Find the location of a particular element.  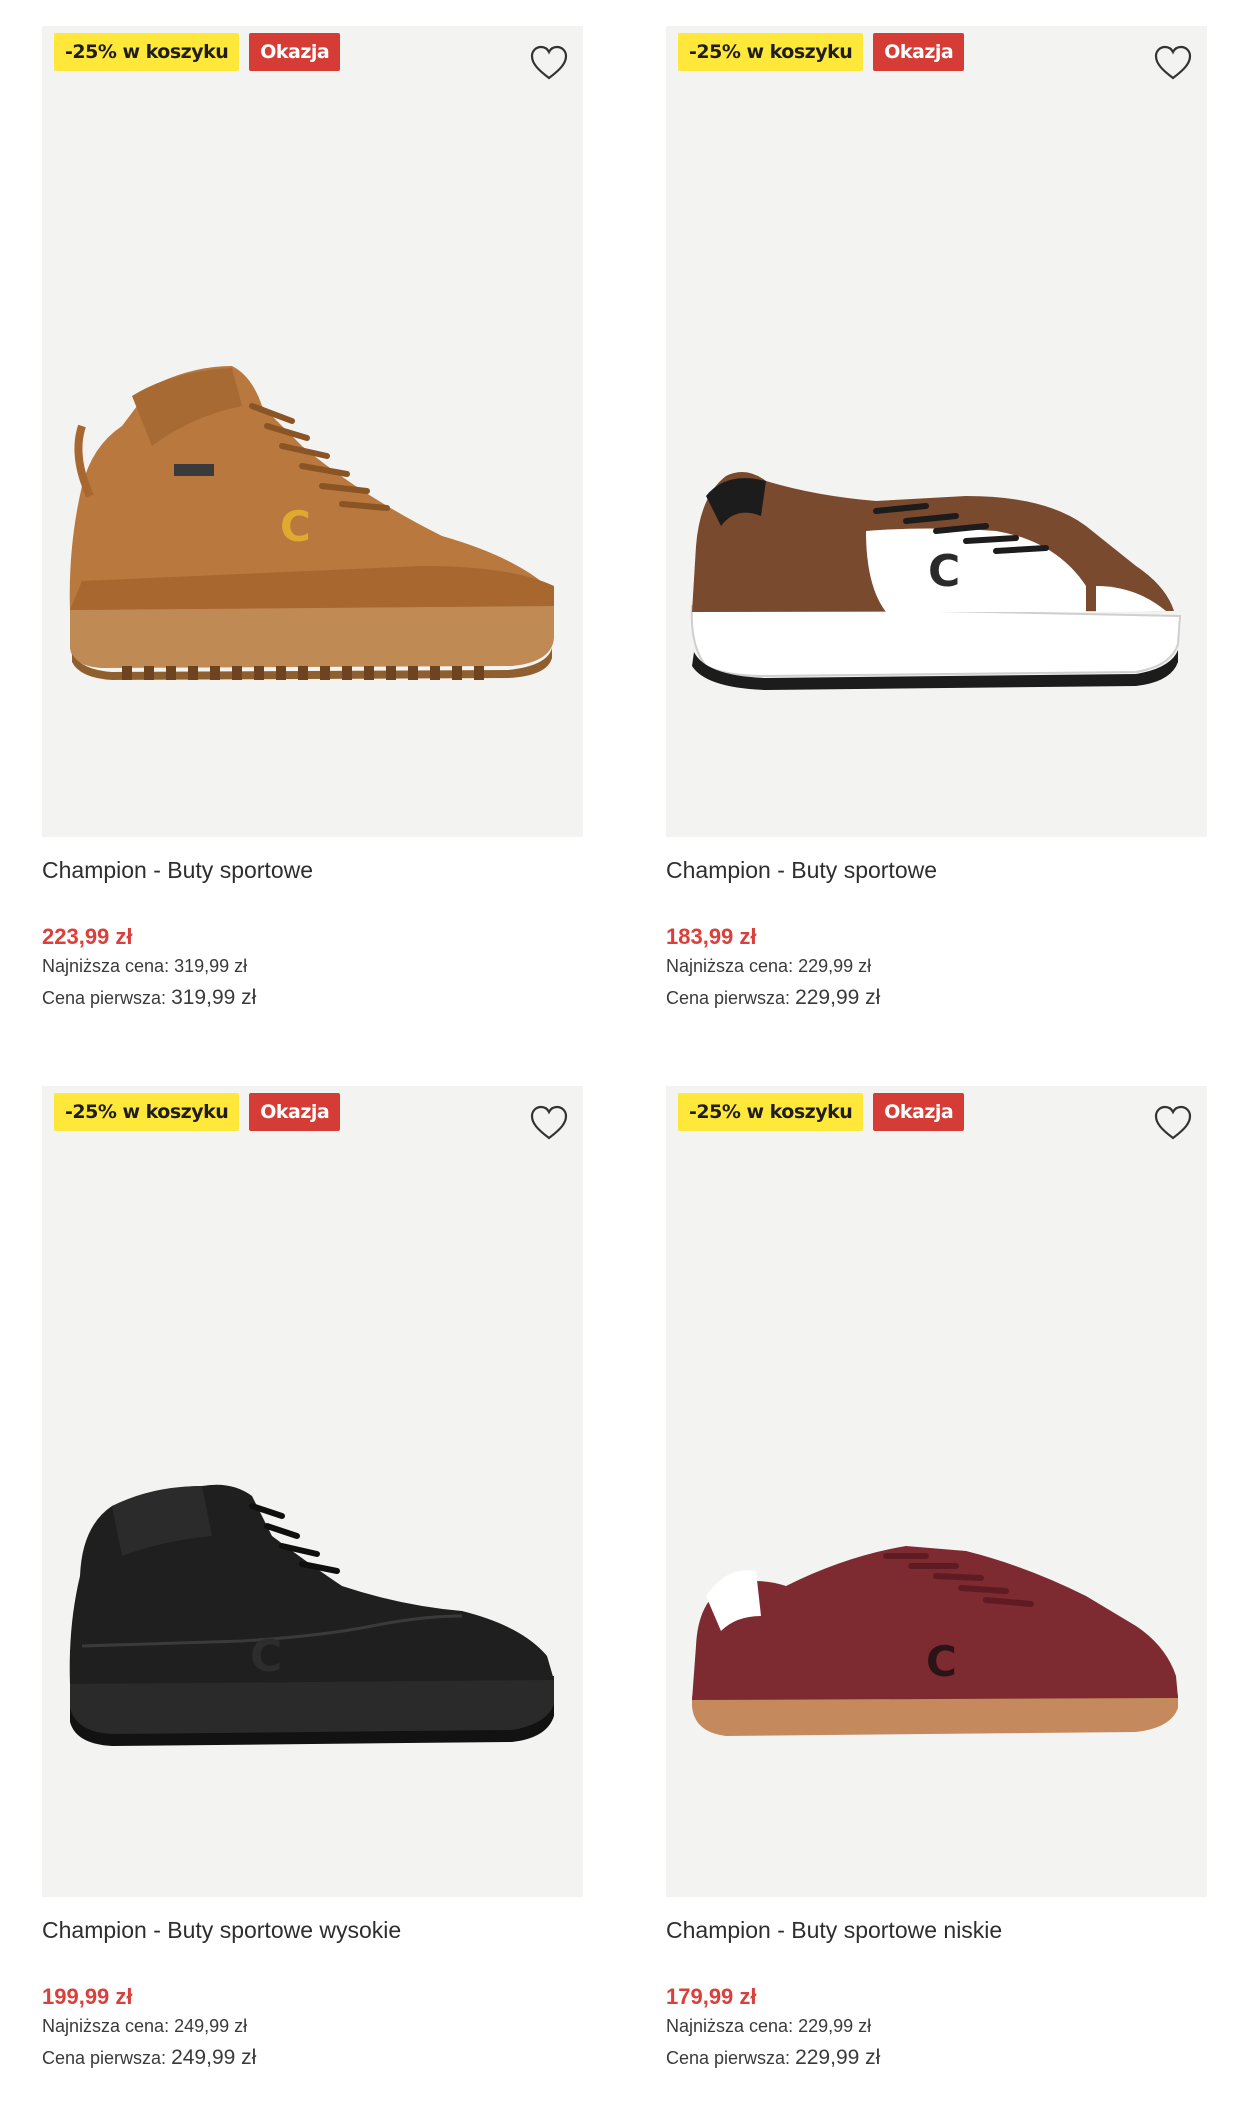

product-price: 183,99 zł is located at coordinates (711, 936).